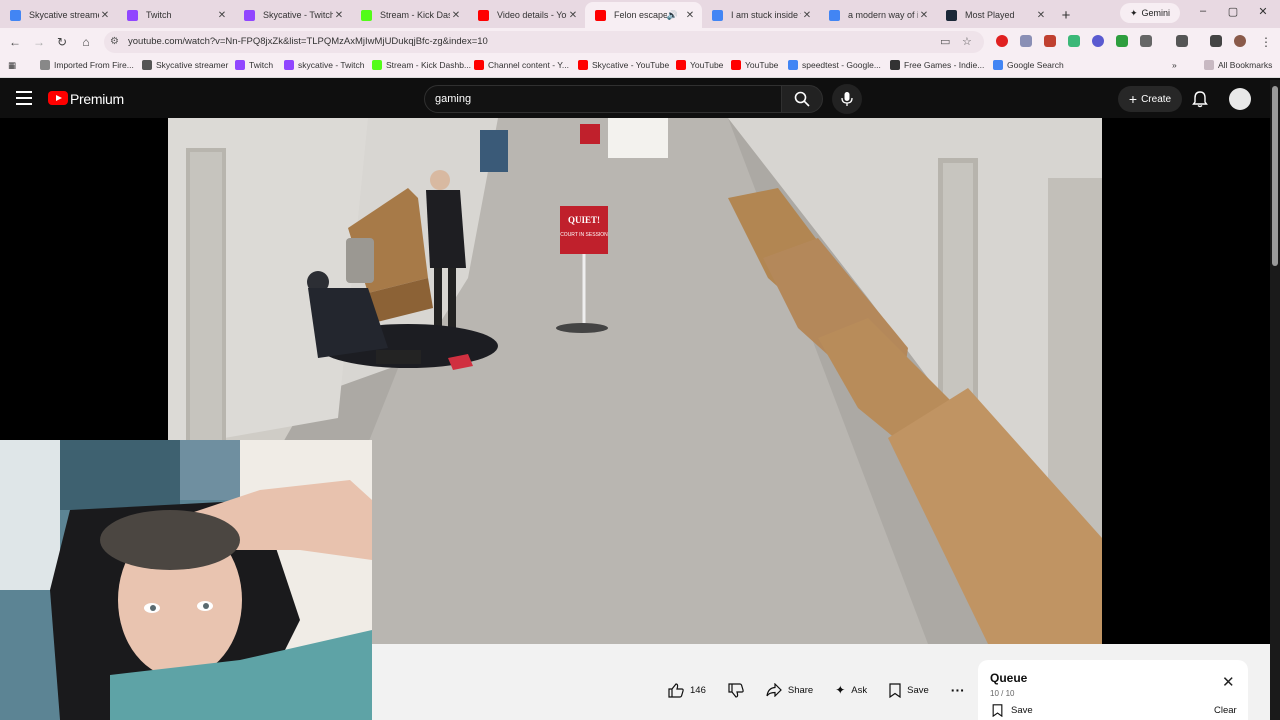 This screenshot has width=1280, height=720. Describe the element at coordinates (86, 42) in the screenshot. I see `home-icon: ⌂` at that location.